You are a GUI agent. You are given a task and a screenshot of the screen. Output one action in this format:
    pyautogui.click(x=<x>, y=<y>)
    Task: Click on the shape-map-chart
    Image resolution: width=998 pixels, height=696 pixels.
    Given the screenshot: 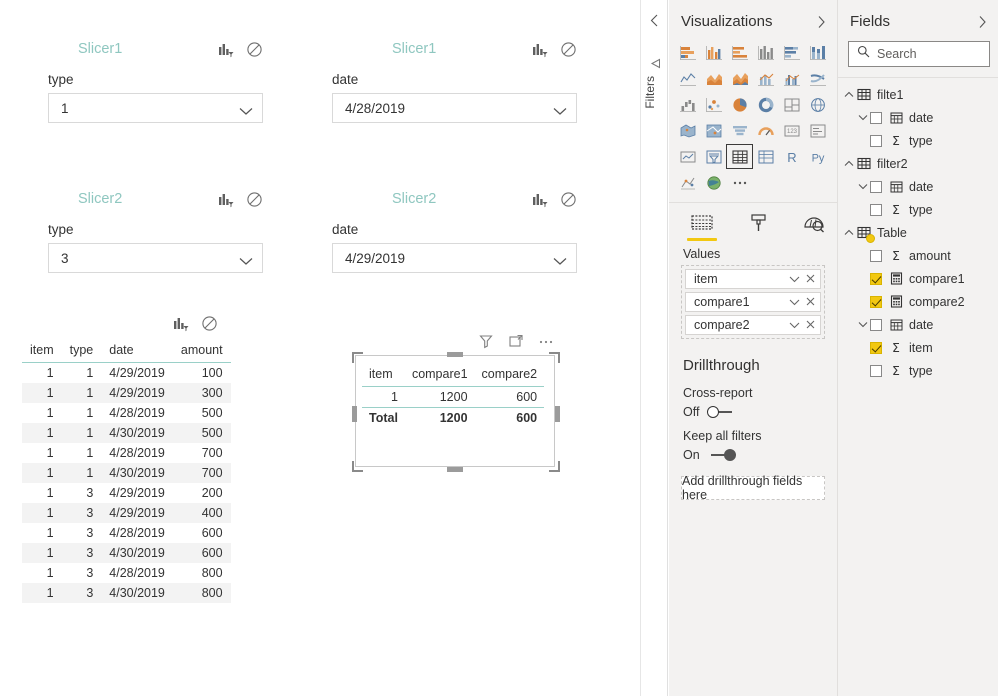 What is the action you would take?
    pyautogui.click(x=713, y=130)
    